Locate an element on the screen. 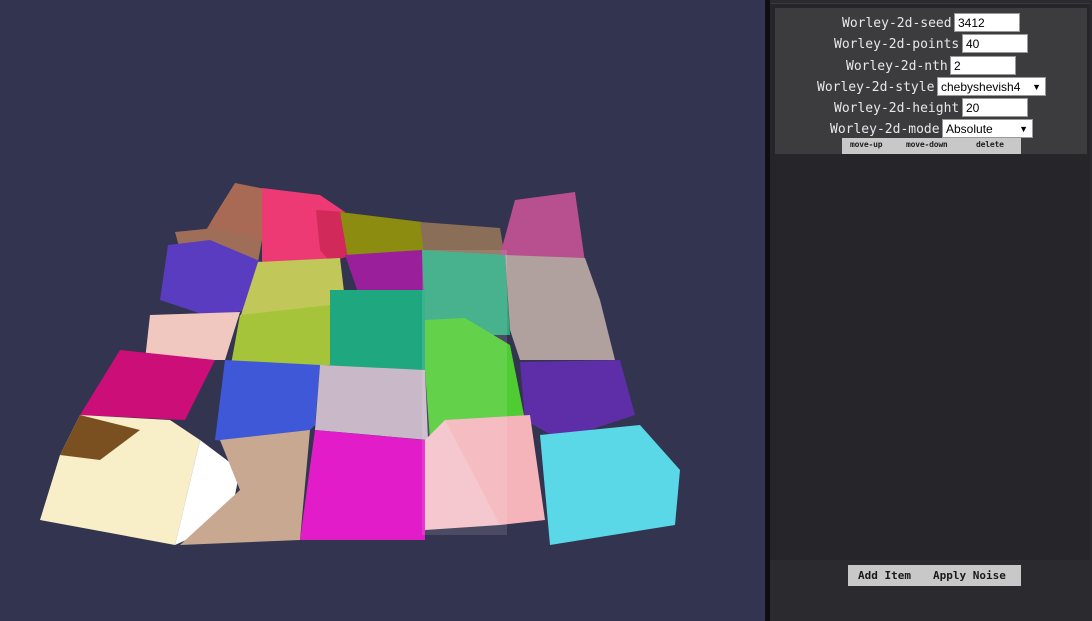 This screenshot has height=621, width=1092. points-label: Worley-2d-points is located at coordinates (897, 44).